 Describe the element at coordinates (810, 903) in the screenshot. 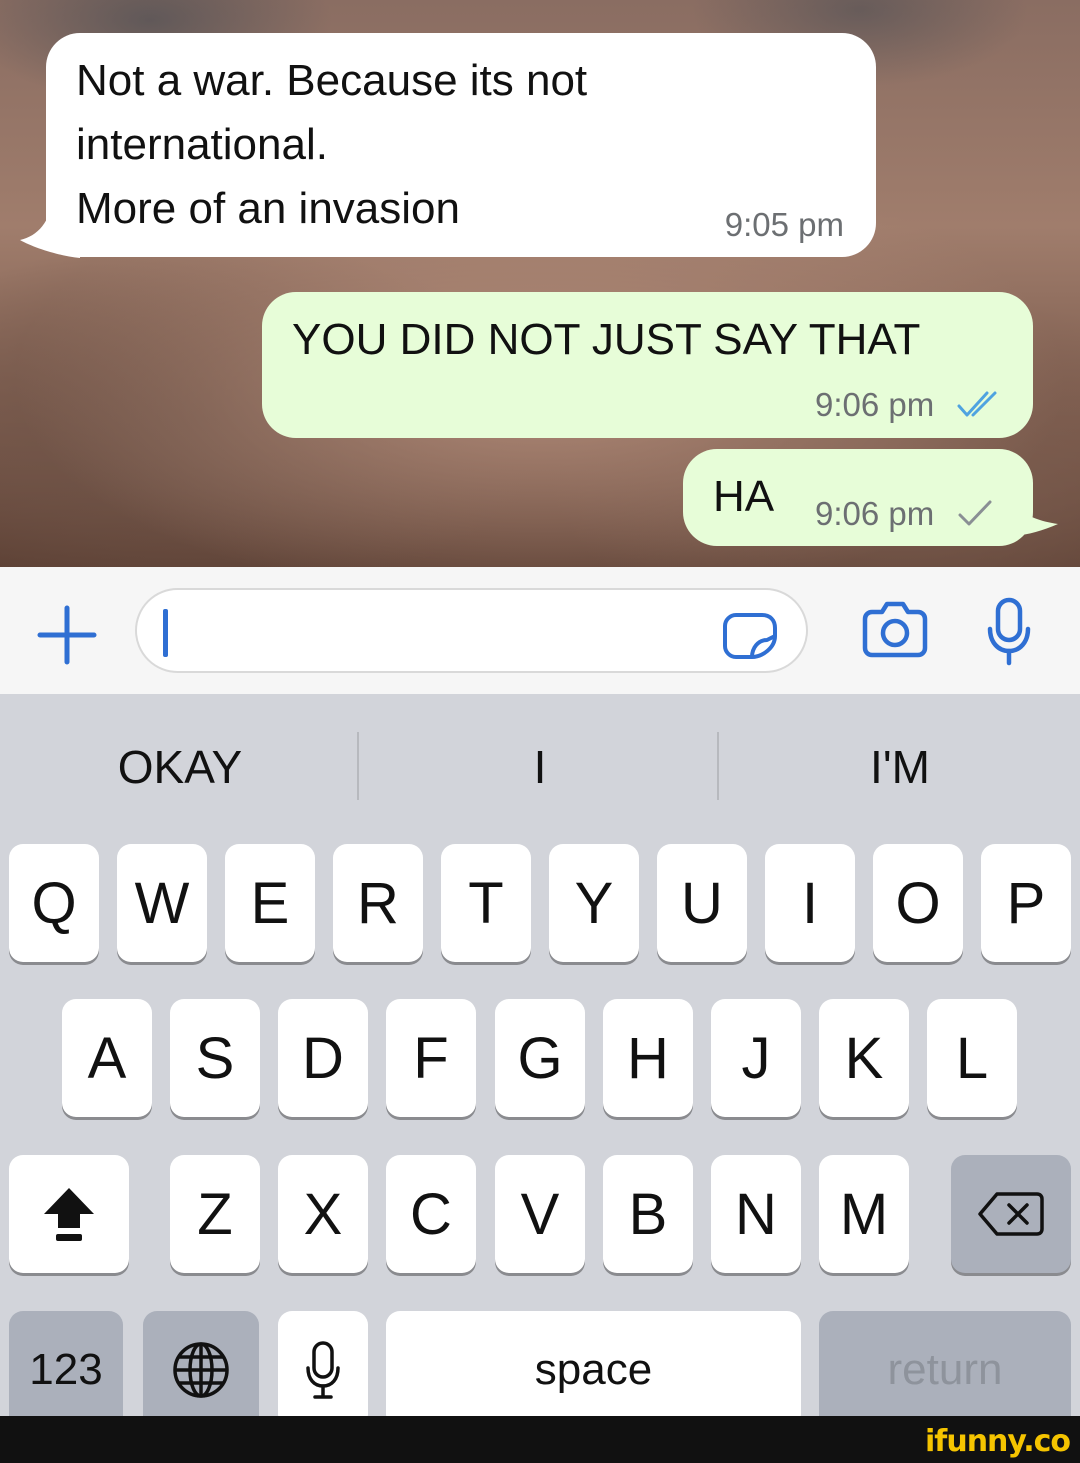

I see `key-i: I` at that location.